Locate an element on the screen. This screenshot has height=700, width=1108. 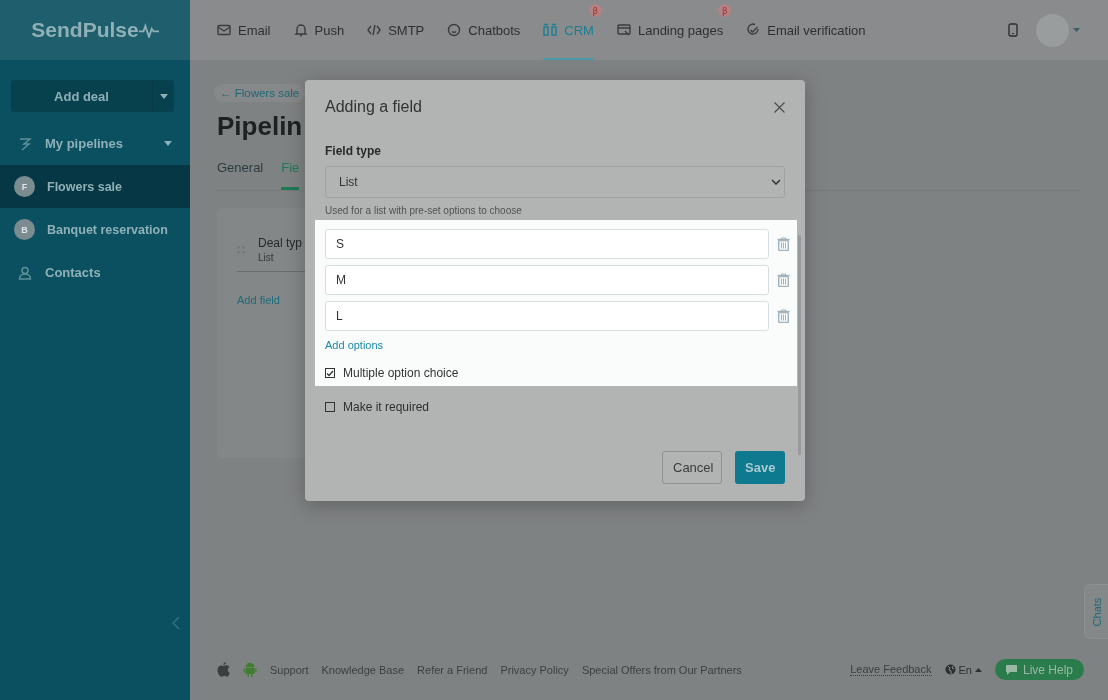
field-type: List is located at coordinates (266, 257).